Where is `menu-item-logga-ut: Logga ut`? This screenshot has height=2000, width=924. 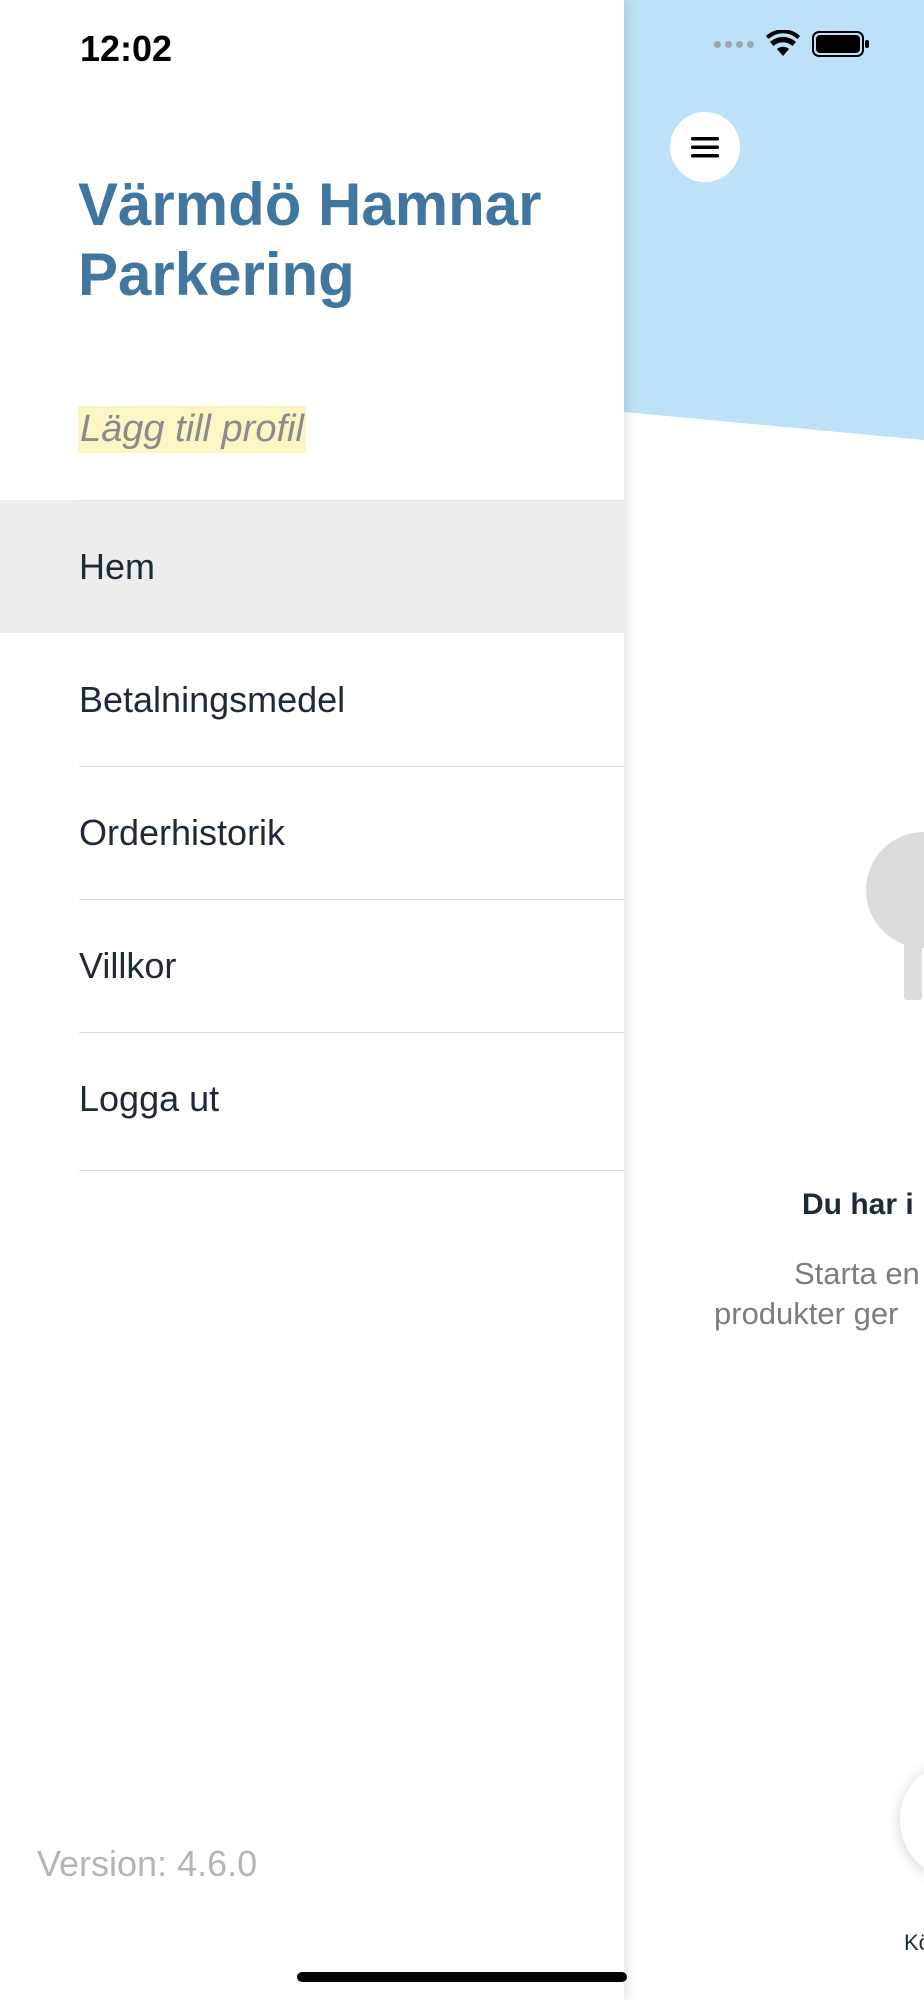 menu-item-logga-ut: Logga ut is located at coordinates (312, 1098).